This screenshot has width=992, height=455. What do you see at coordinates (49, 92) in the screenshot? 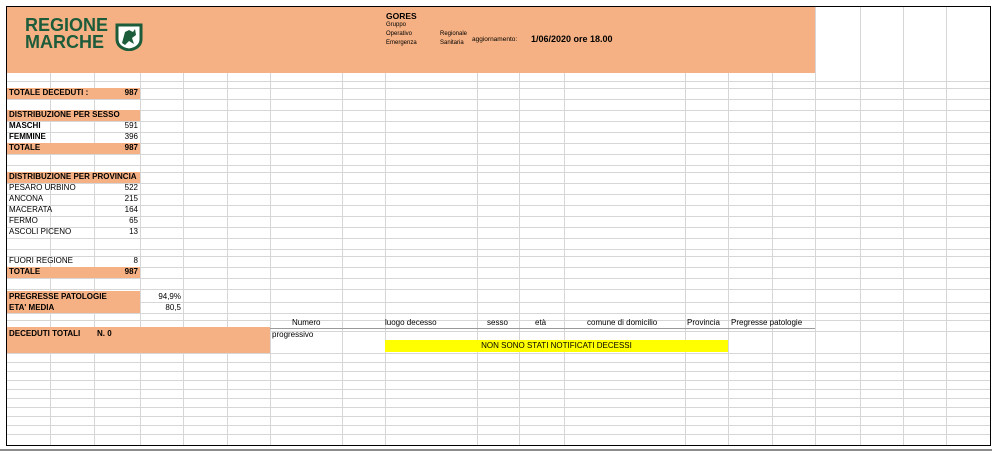
I see `totale-deceduti-label: TOTALE DECEDUTI :` at bounding box center [49, 92].